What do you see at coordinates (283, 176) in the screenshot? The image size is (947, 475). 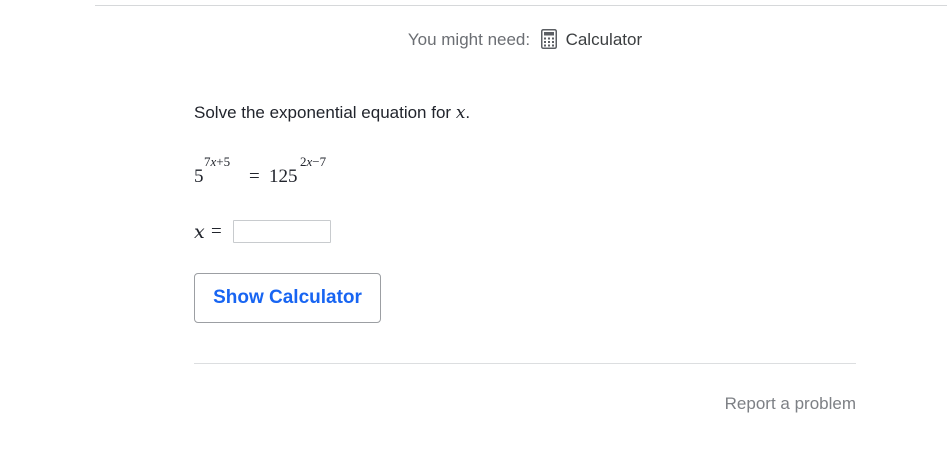 I see `right-base: 125` at bounding box center [283, 176].